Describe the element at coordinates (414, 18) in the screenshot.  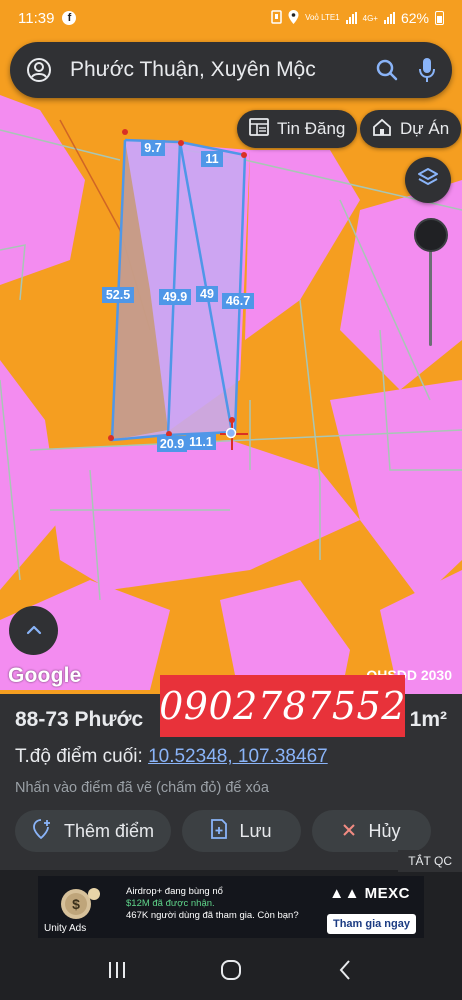
I see `battery-percent: 62%` at that location.